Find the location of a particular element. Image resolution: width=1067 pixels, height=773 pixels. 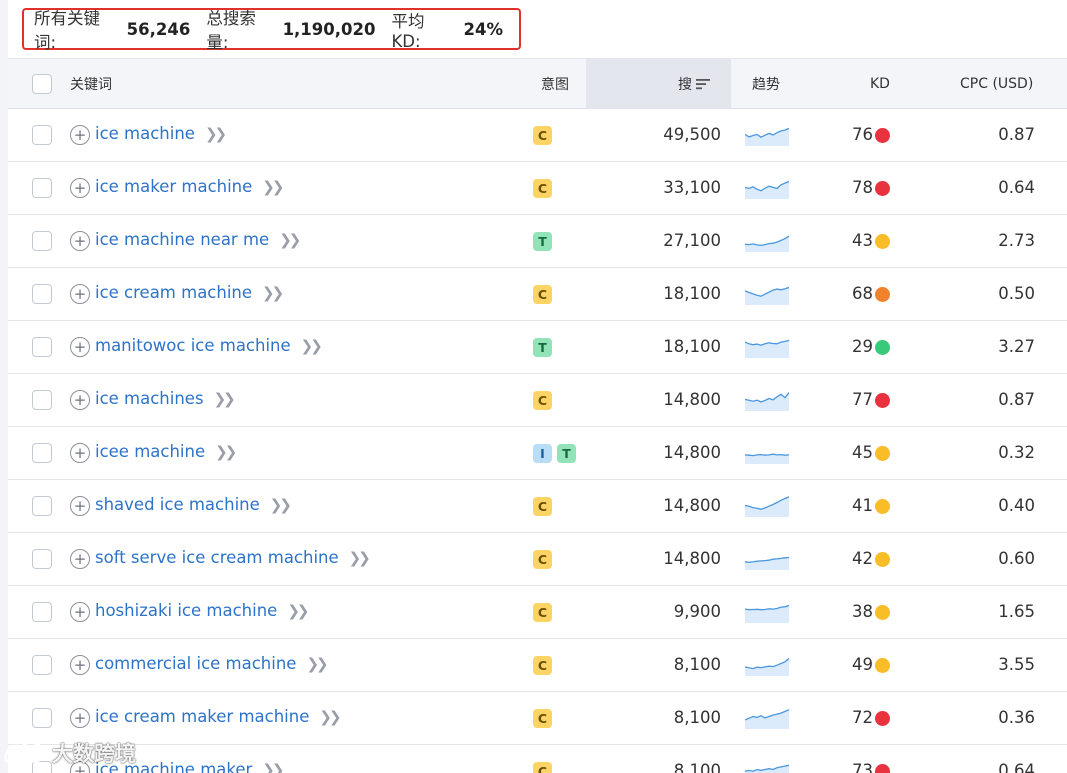

keyword-link: shaved ice machine ❯❯ is located at coordinates (193, 504).